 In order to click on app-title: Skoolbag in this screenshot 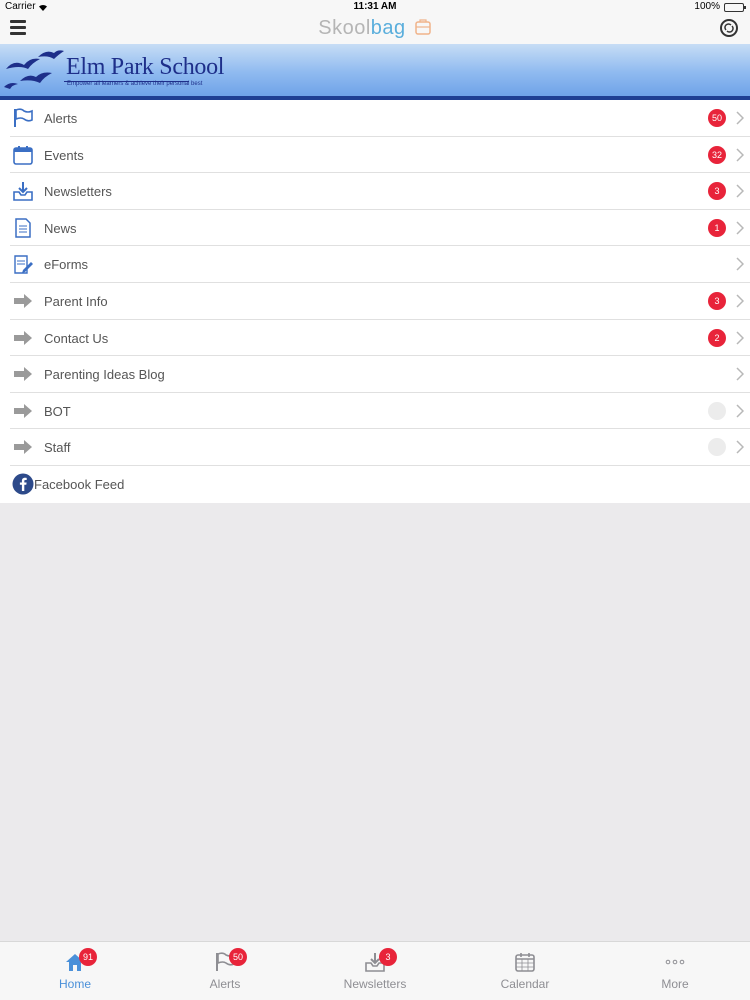, I will do `click(375, 28)`.